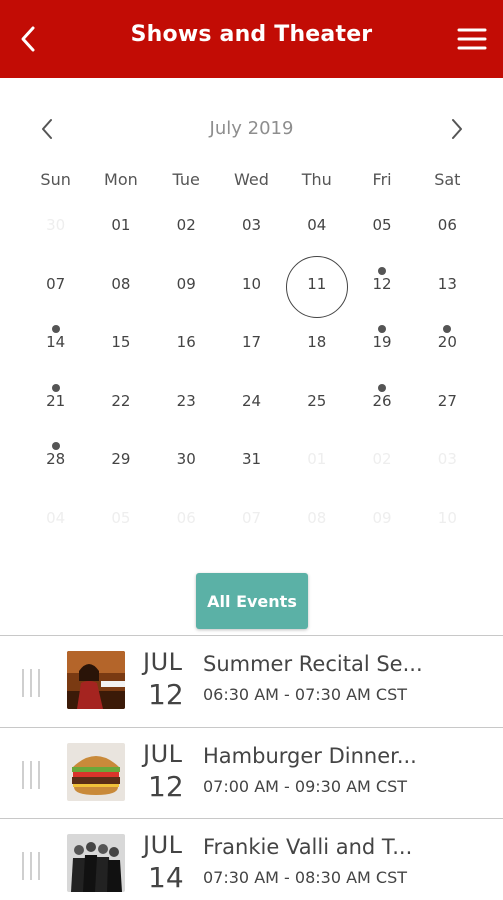 This screenshot has height=900, width=503. I want to click on calendar-day: 06, so click(447, 225).